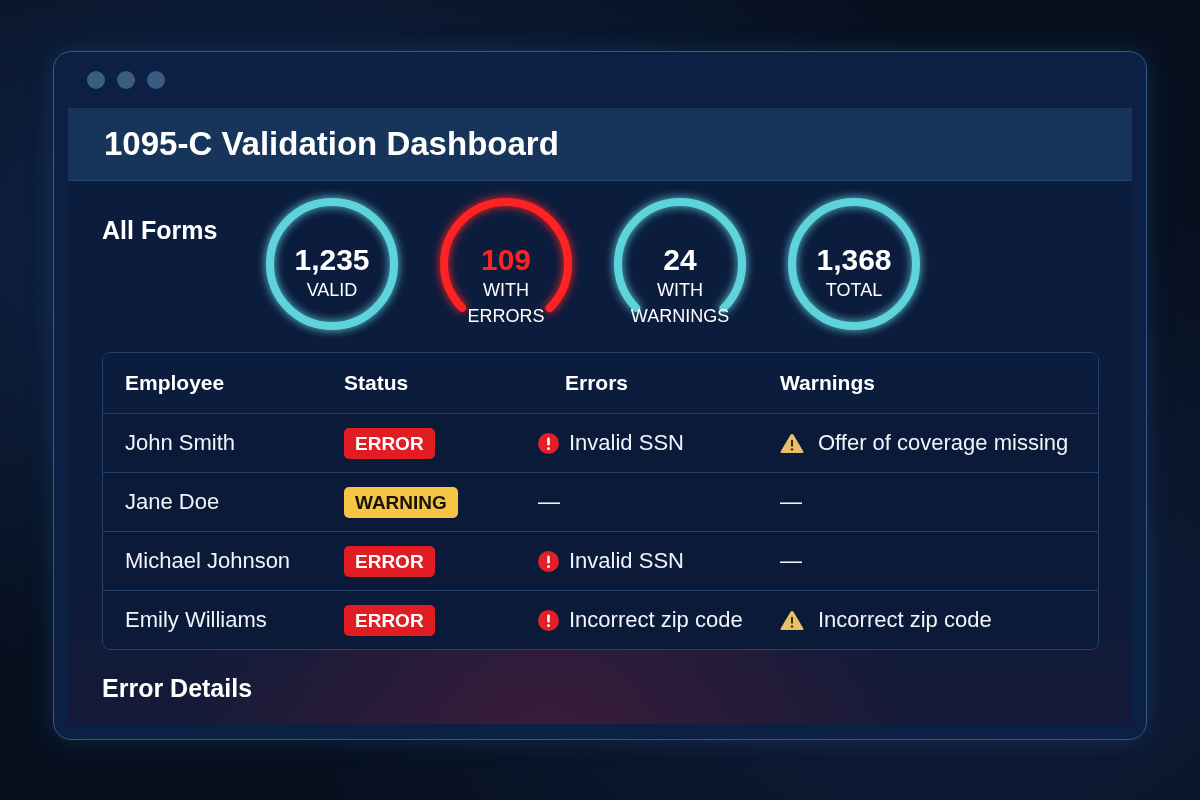  Describe the element at coordinates (172, 502) in the screenshot. I see `table-cell-text: Jane Doe` at that location.